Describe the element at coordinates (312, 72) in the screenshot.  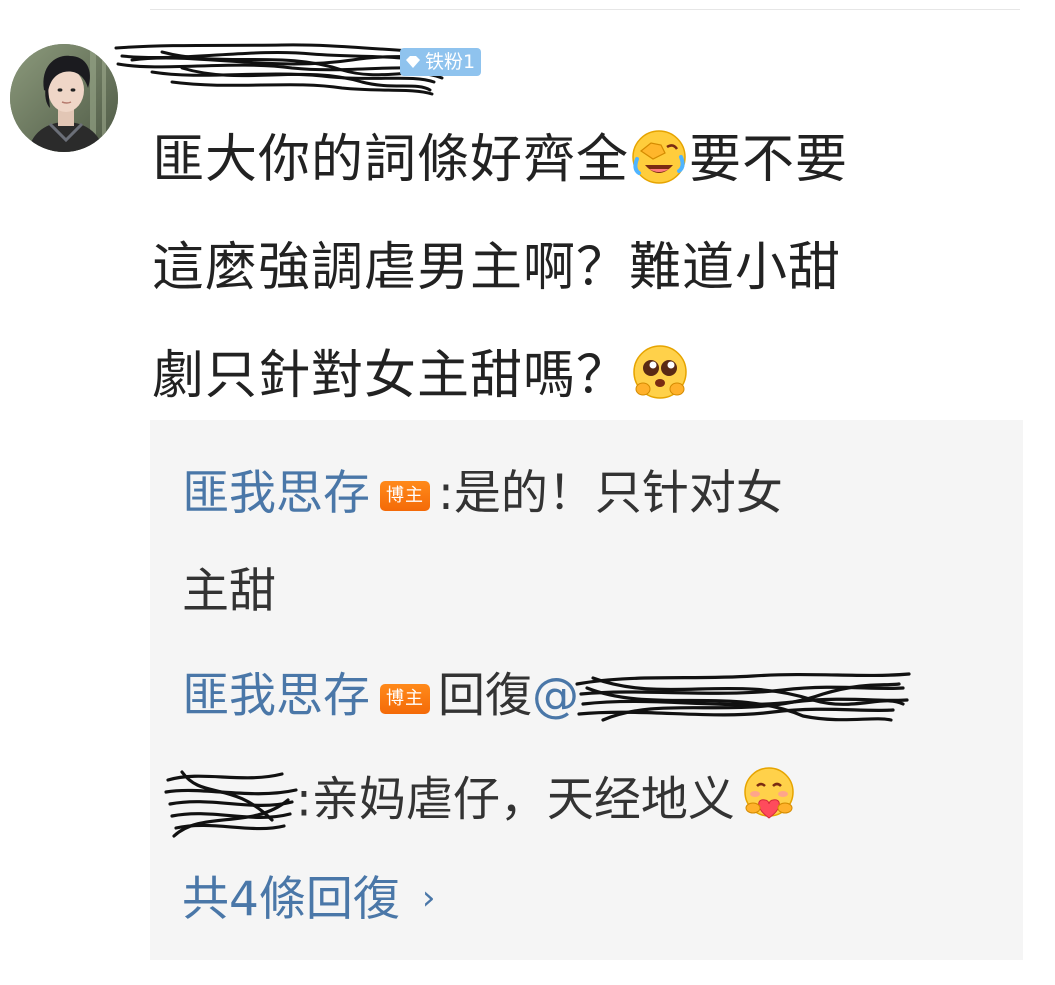
I see `username-row: 铁粉1` at that location.